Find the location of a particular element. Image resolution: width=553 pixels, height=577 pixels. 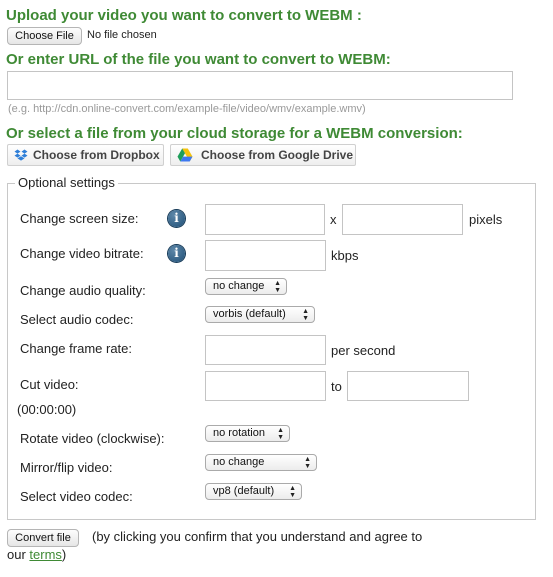

screen-size-unit: pixels is located at coordinates (486, 219).